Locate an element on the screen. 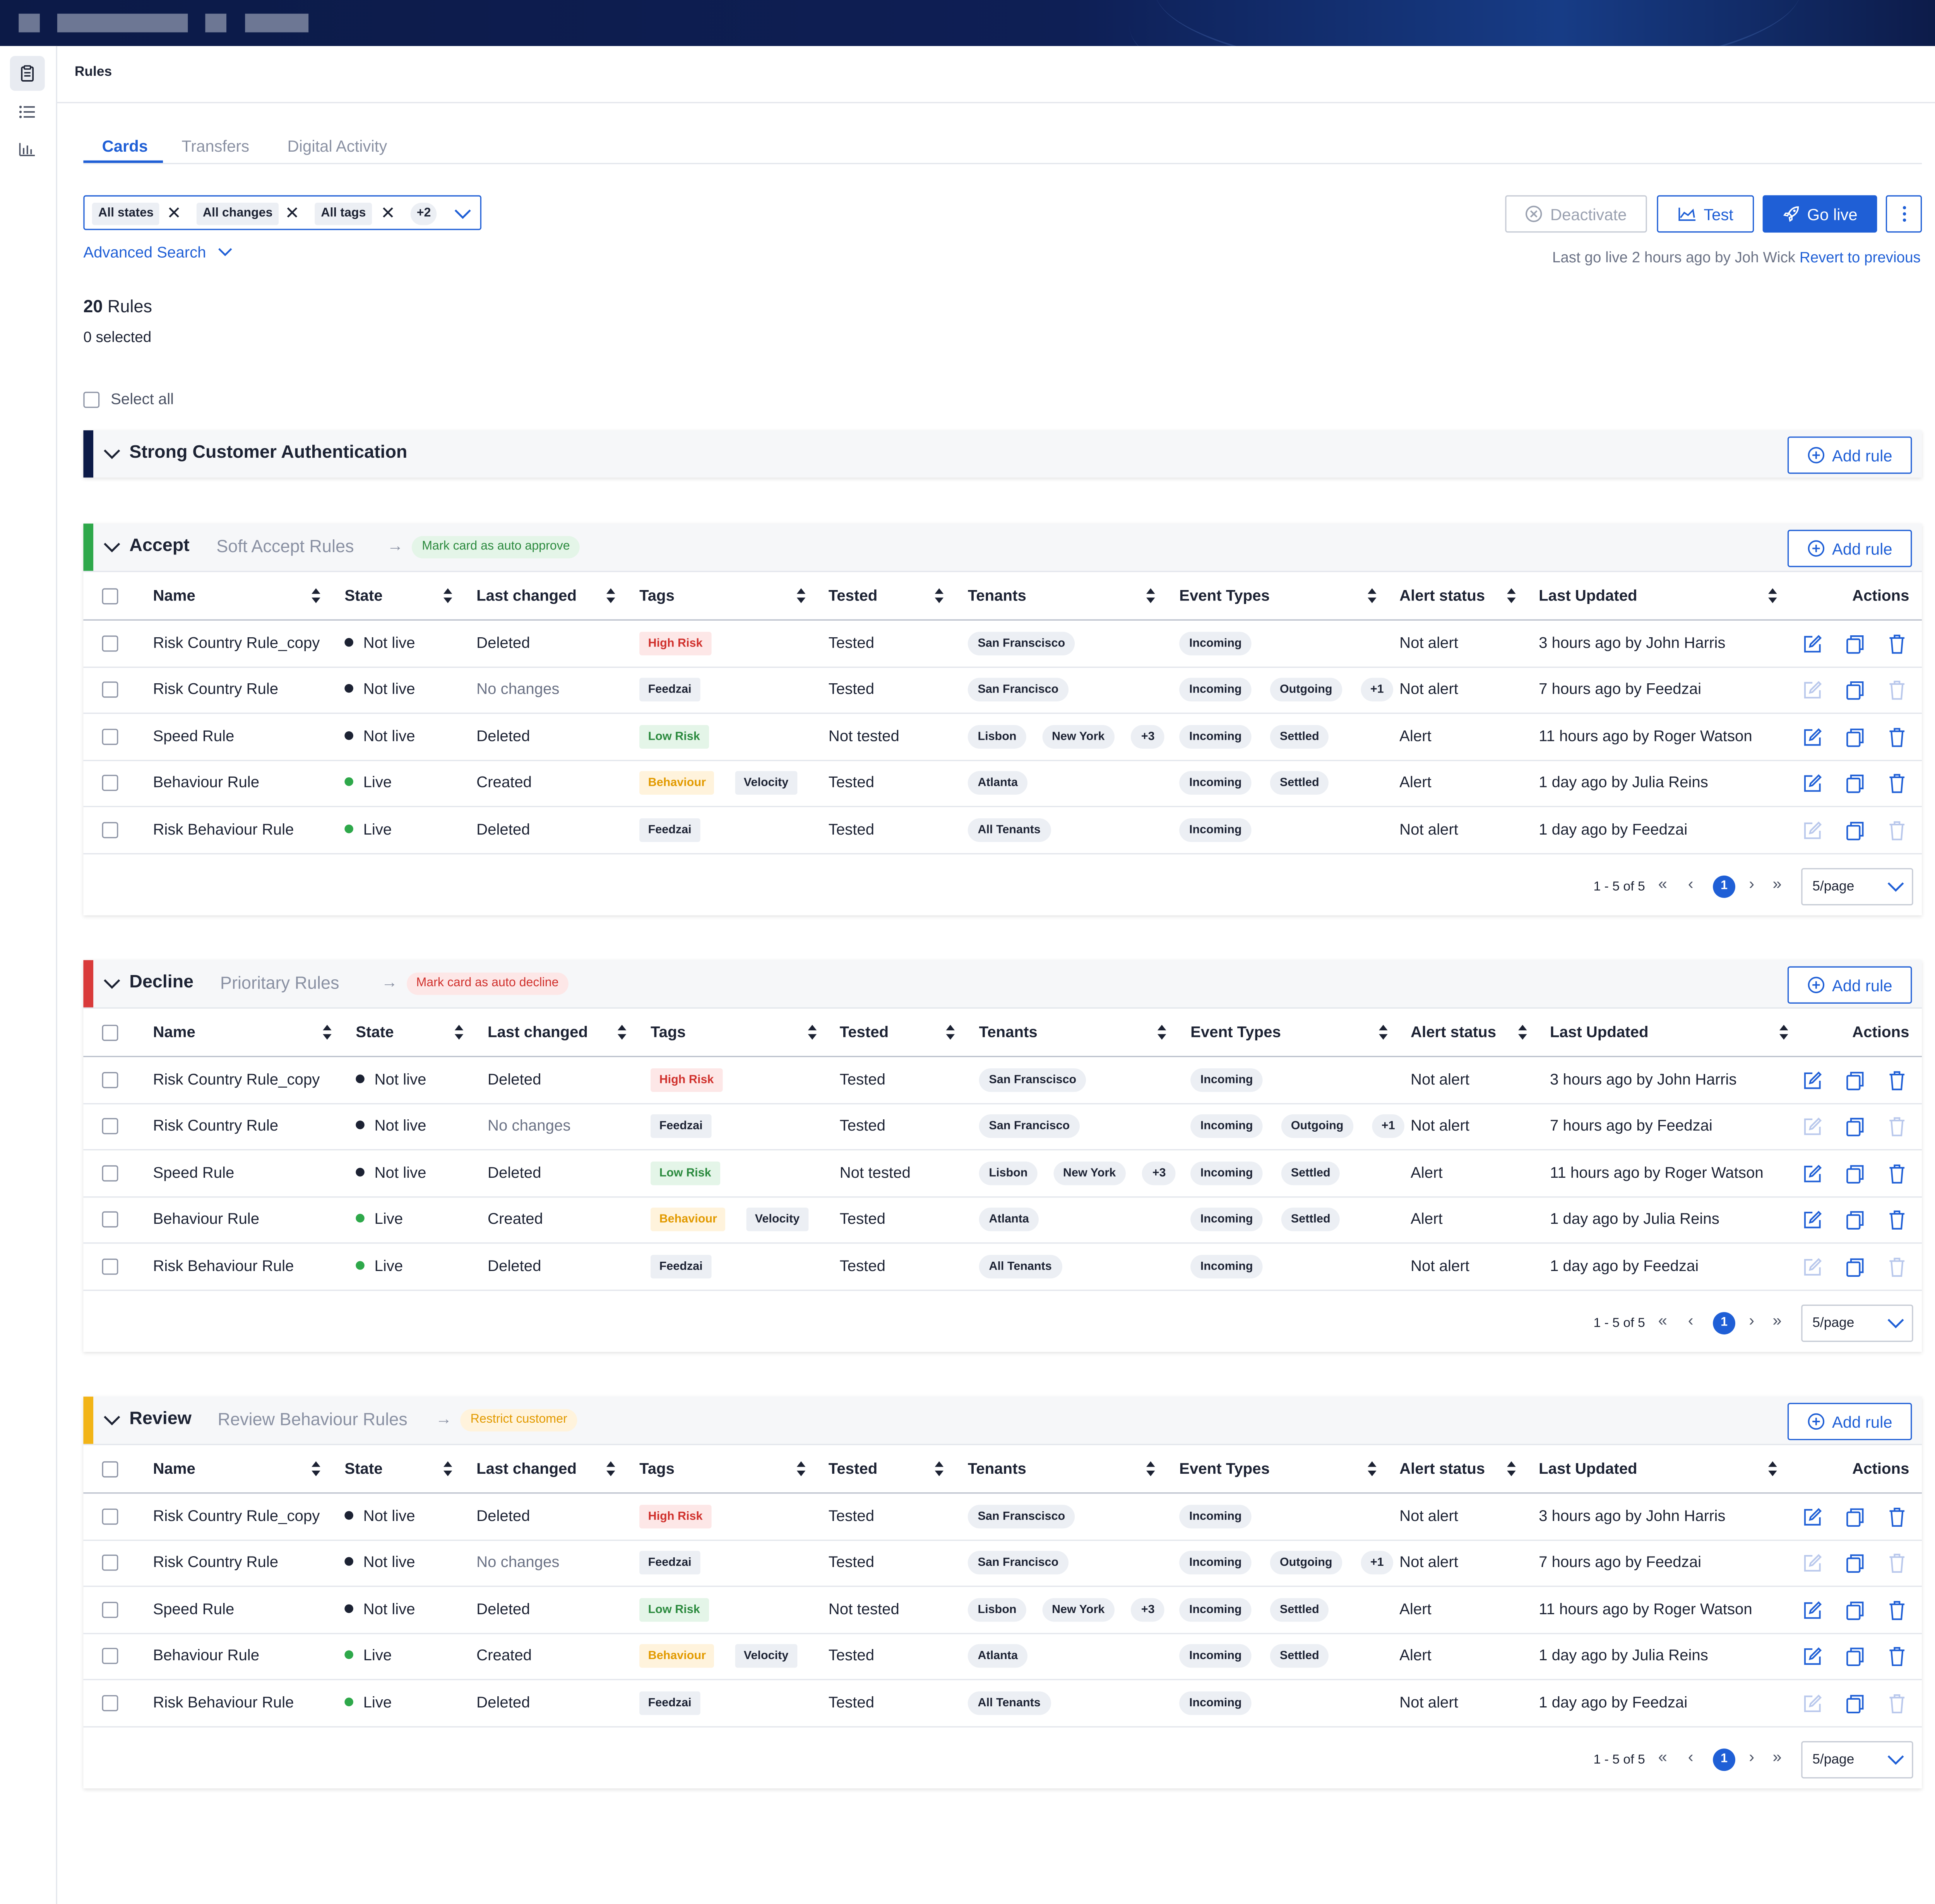 Image resolution: width=1935 pixels, height=1904 pixels. next-page-icon: › is located at coordinates (1751, 883).